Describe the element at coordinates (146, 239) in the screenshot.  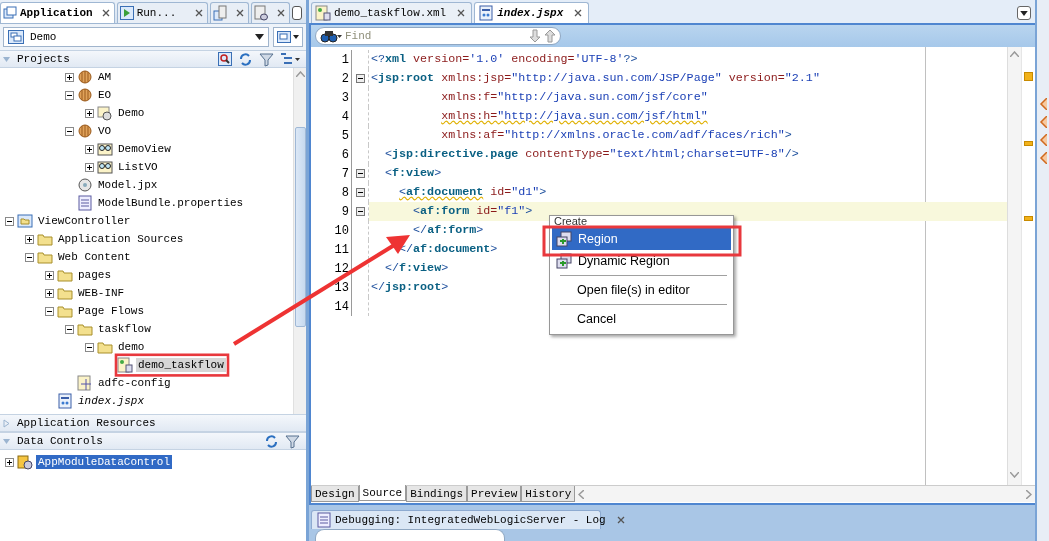
I see `tree-item: Application Sources` at that location.